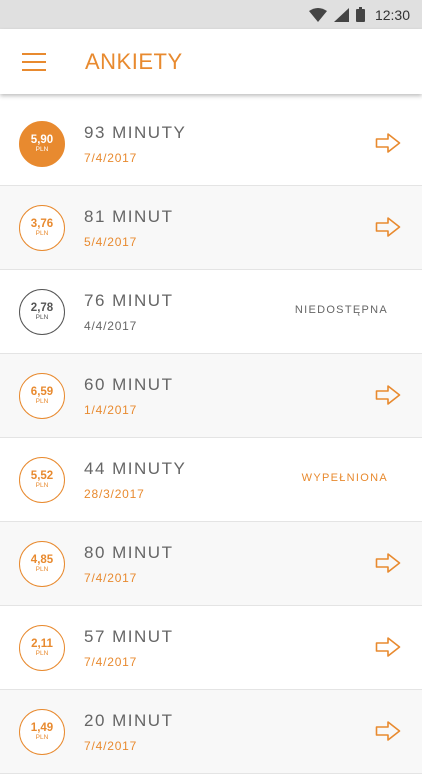 This screenshot has width=422, height=774. I want to click on signal-icon, so click(341, 14).